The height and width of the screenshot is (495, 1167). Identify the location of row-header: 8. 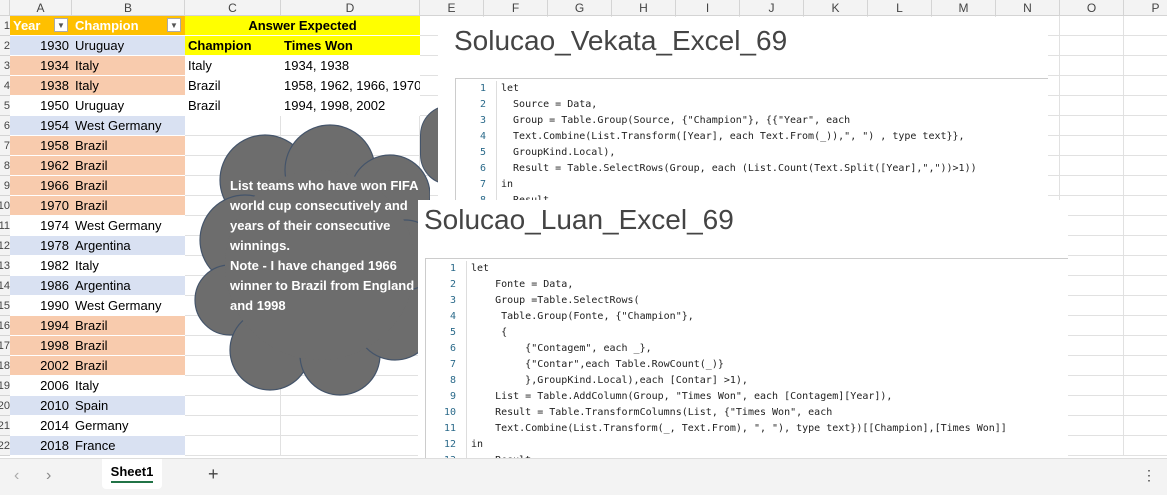
(5, 166).